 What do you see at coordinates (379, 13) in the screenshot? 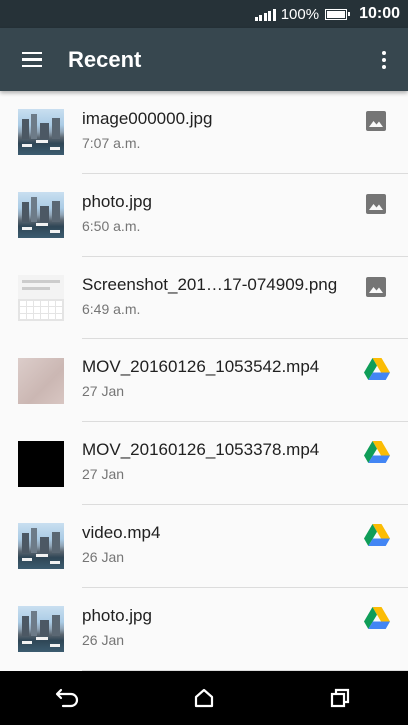
I see `clock: 10:00` at bounding box center [379, 13].